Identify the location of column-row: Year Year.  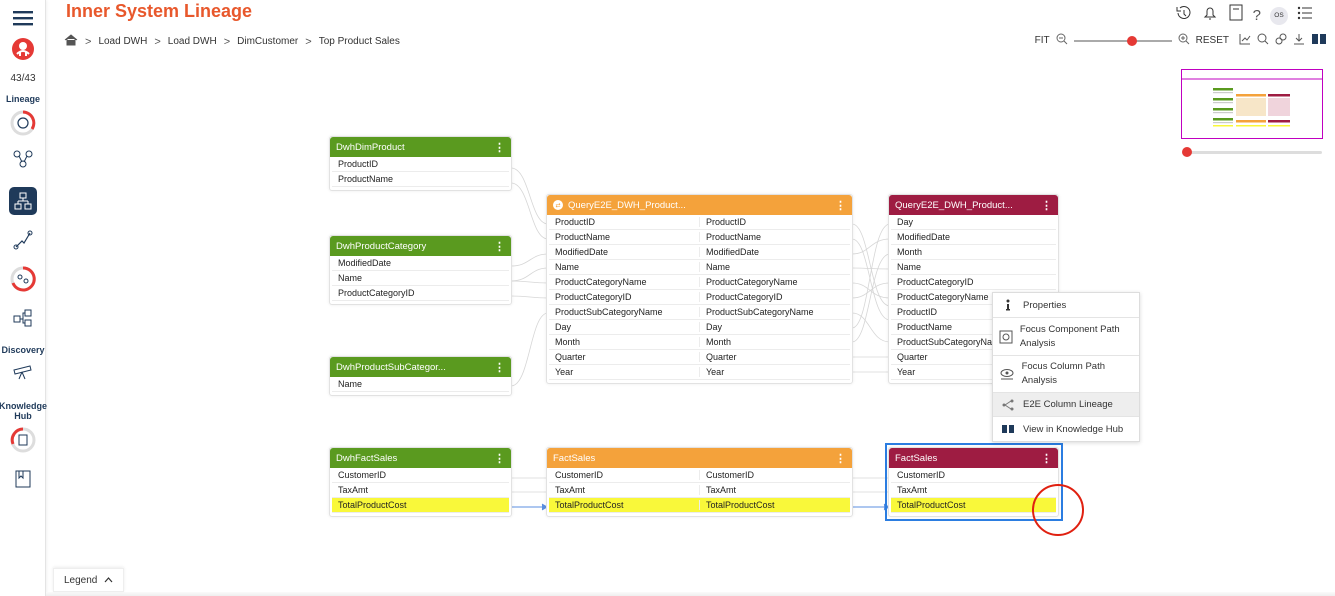
(699, 372).